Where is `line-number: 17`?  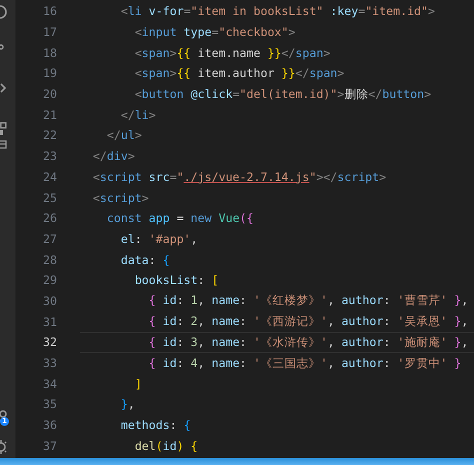
line-number: 17 is located at coordinates (49, 32).